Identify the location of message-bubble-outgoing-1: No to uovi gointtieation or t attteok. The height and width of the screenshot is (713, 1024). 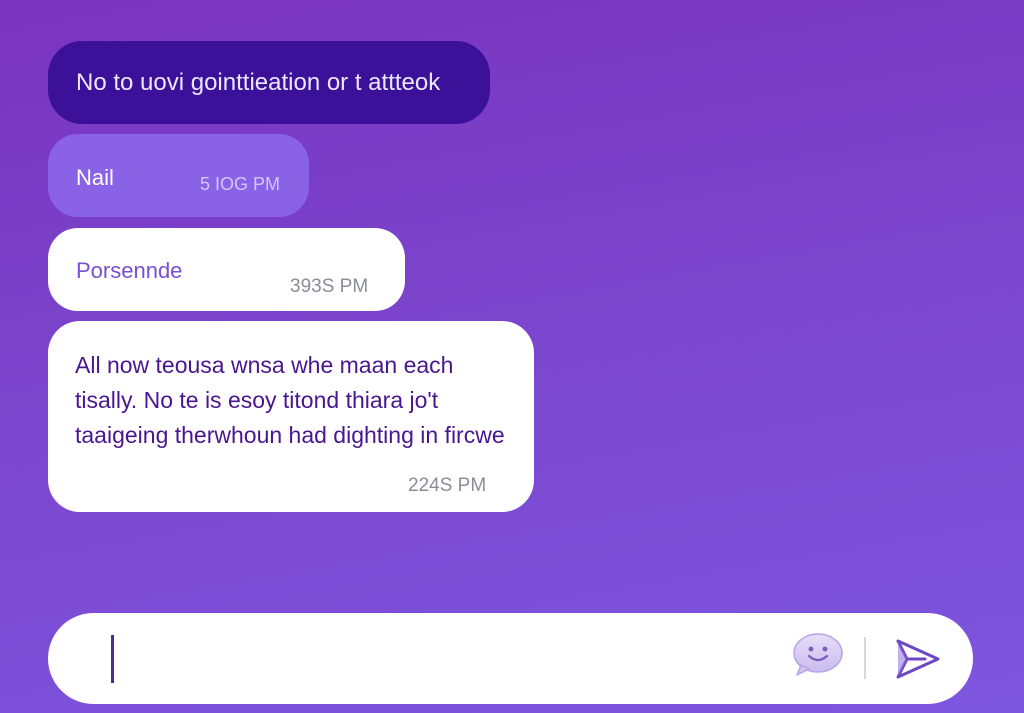
(269, 82).